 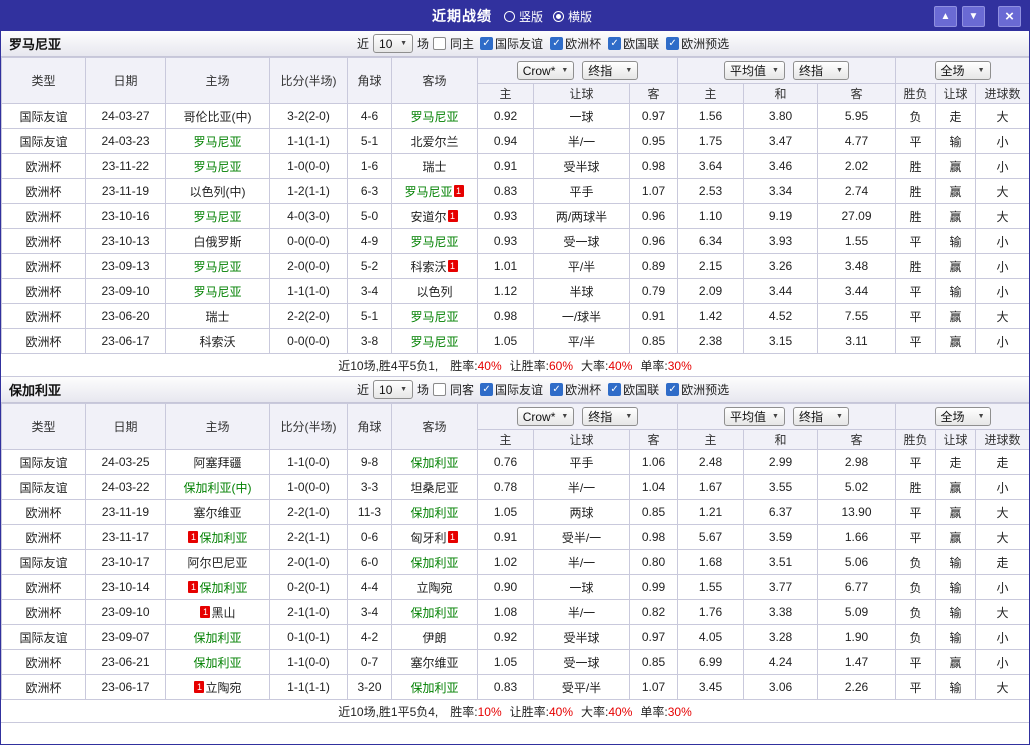 I want to click on team-name-text: 白俄罗斯, so click(x=217, y=241).